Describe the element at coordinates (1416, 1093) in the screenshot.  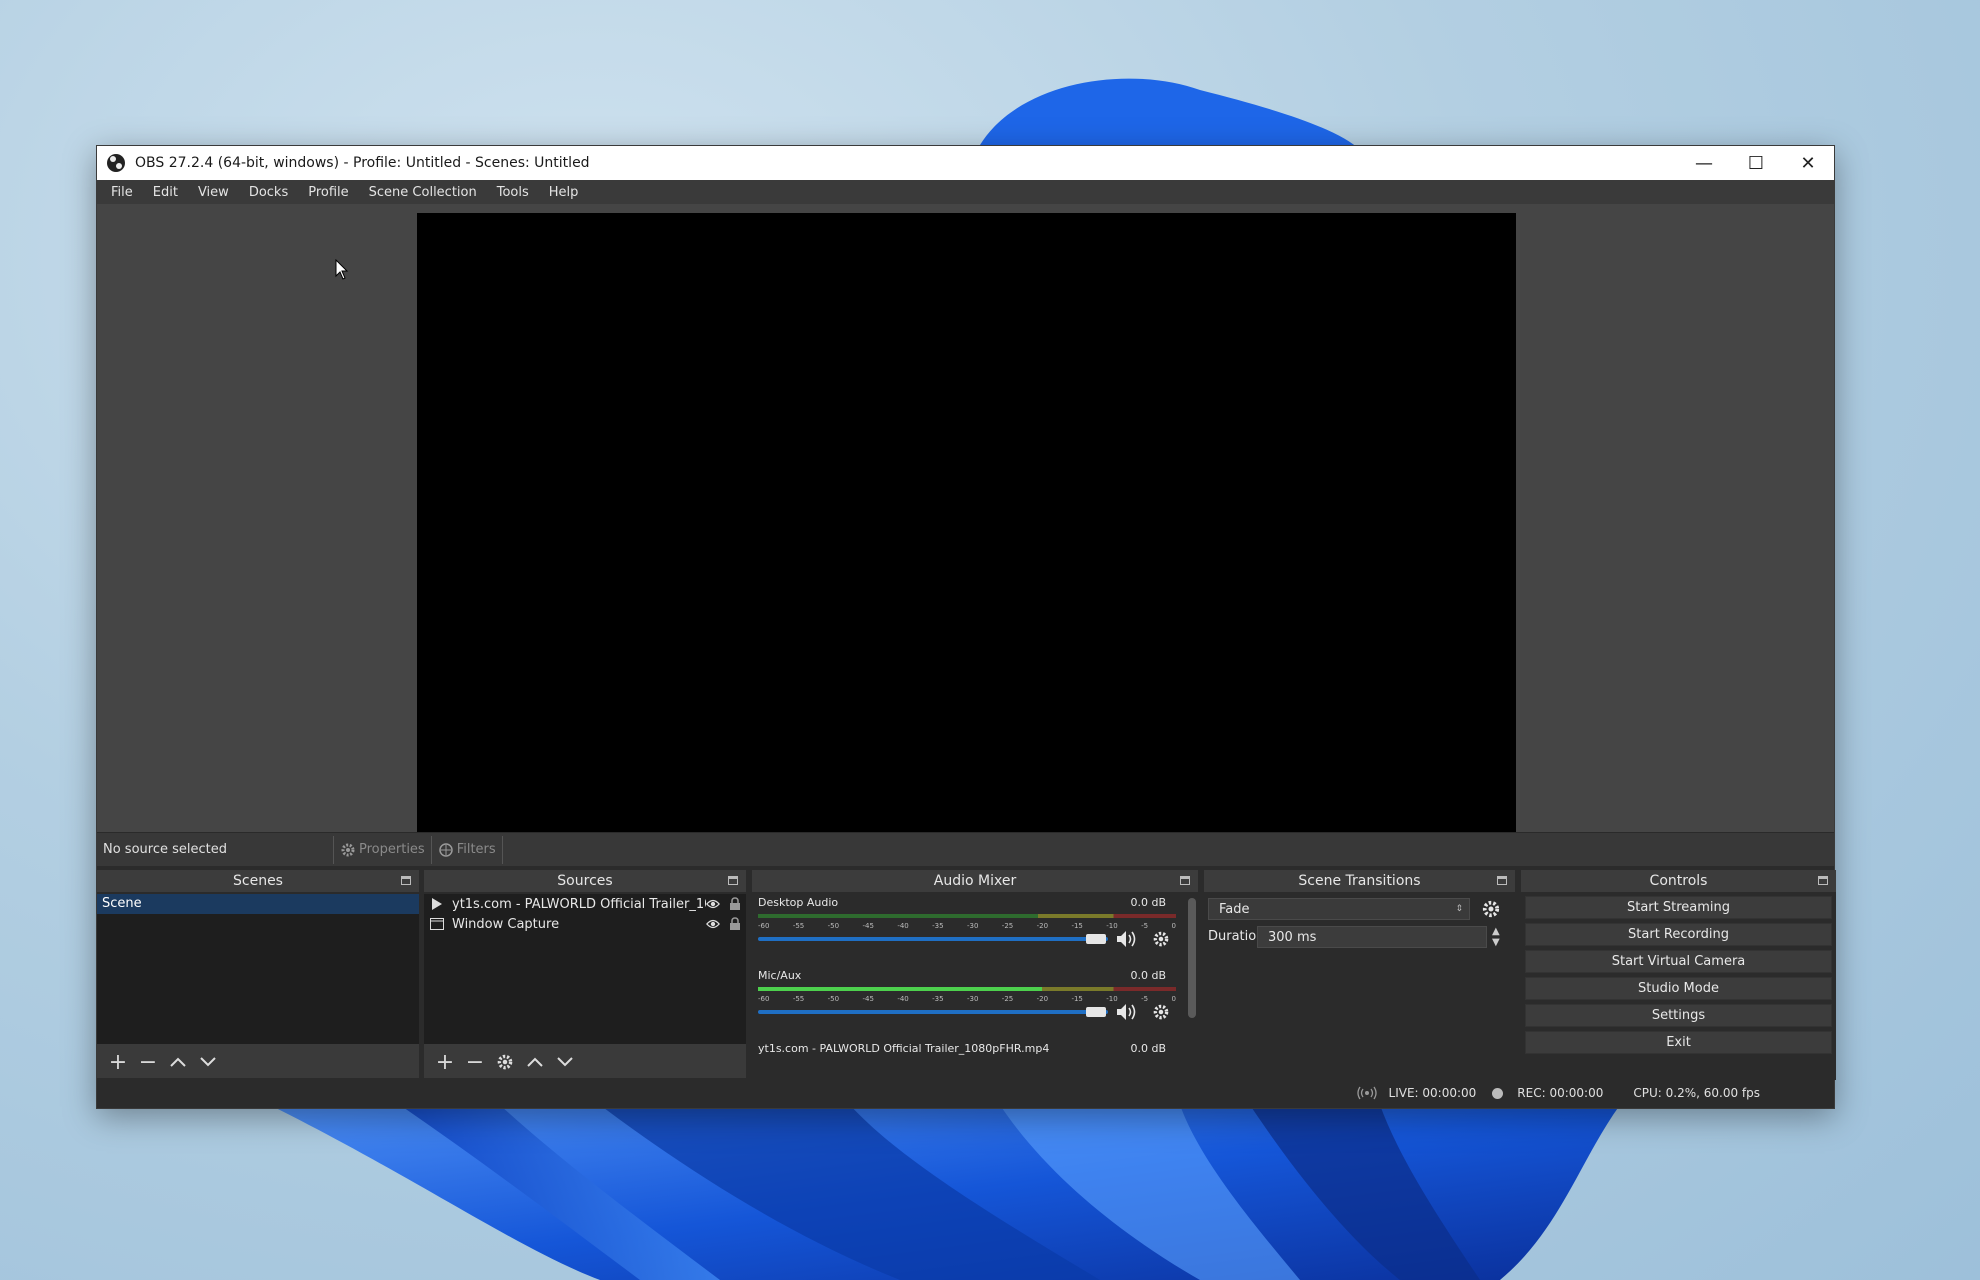
I see `live-status: LIVE: 00:00:00` at that location.